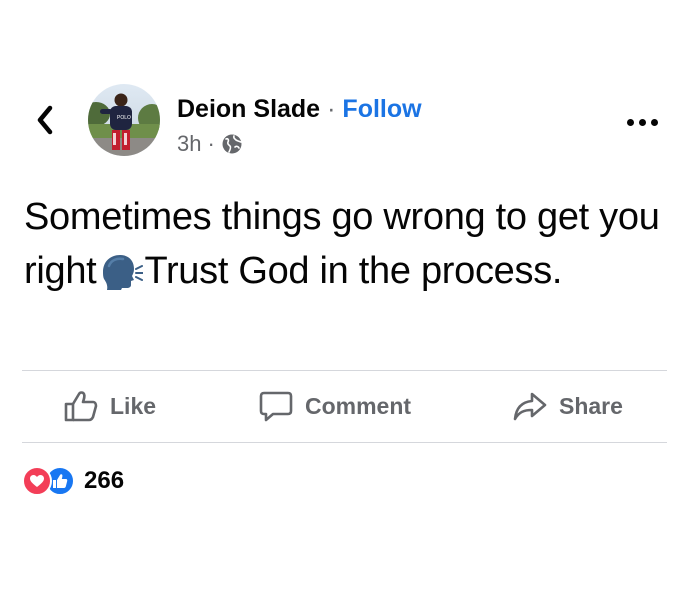  I want to click on profile-photo: POLO, so click(124, 120).